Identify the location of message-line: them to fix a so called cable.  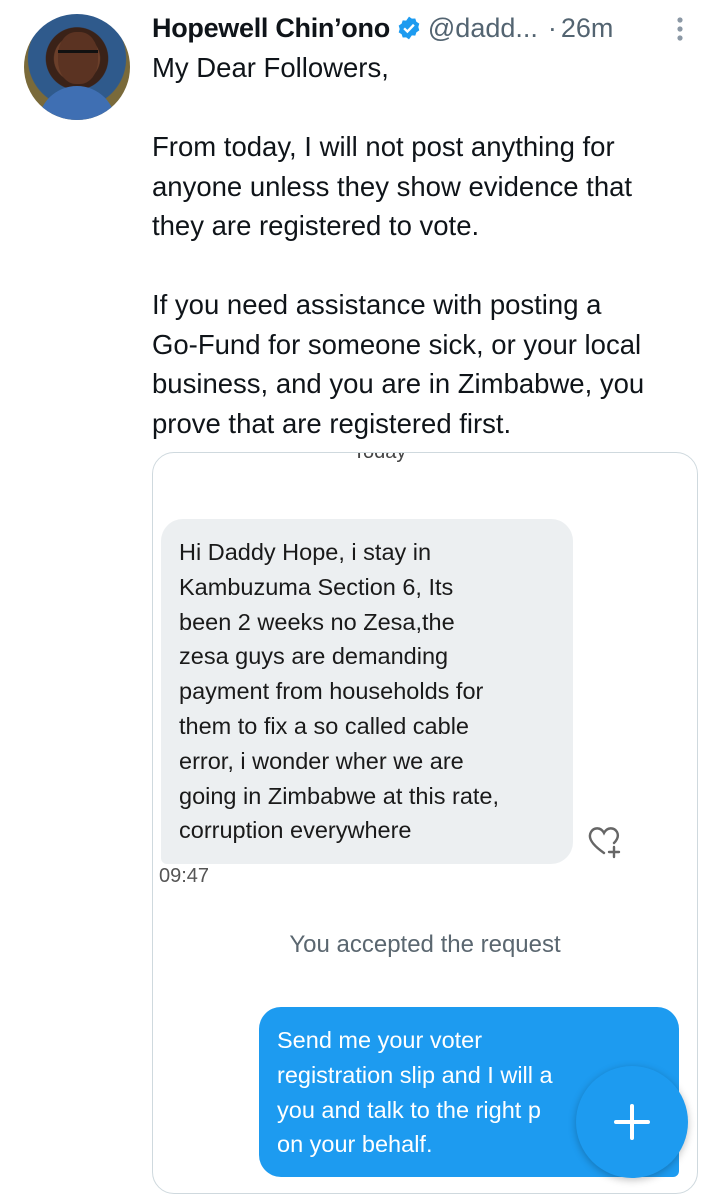
(324, 725).